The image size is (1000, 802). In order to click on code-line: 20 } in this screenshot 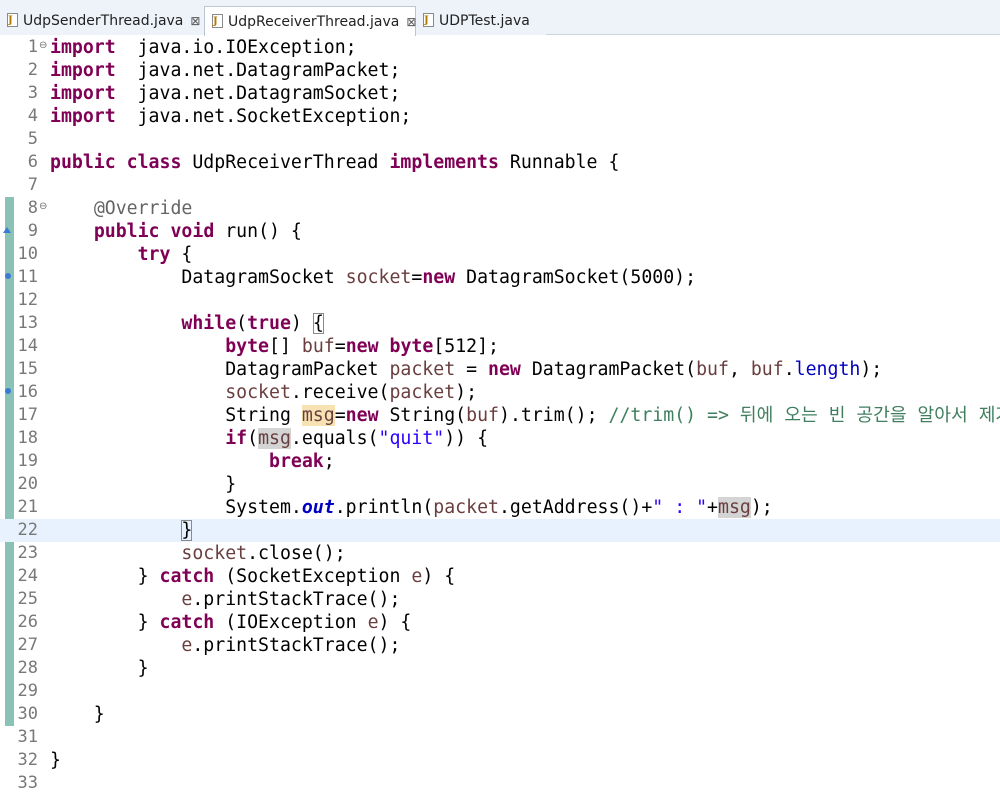, I will do `click(500, 484)`.